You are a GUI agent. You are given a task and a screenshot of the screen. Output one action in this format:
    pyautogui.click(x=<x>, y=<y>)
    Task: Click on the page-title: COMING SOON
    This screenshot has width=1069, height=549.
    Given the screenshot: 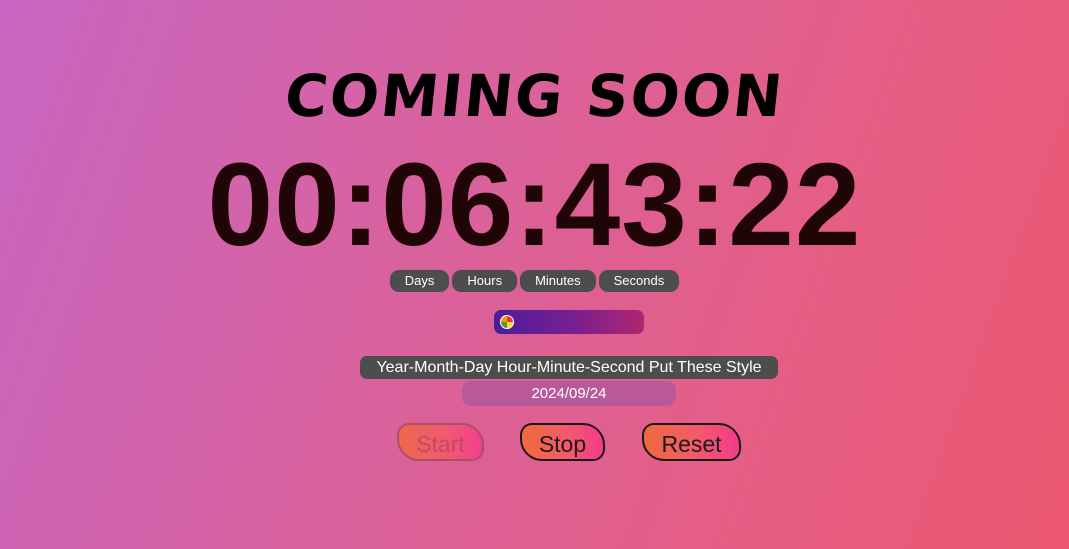 What is the action you would take?
    pyautogui.click(x=534, y=96)
    